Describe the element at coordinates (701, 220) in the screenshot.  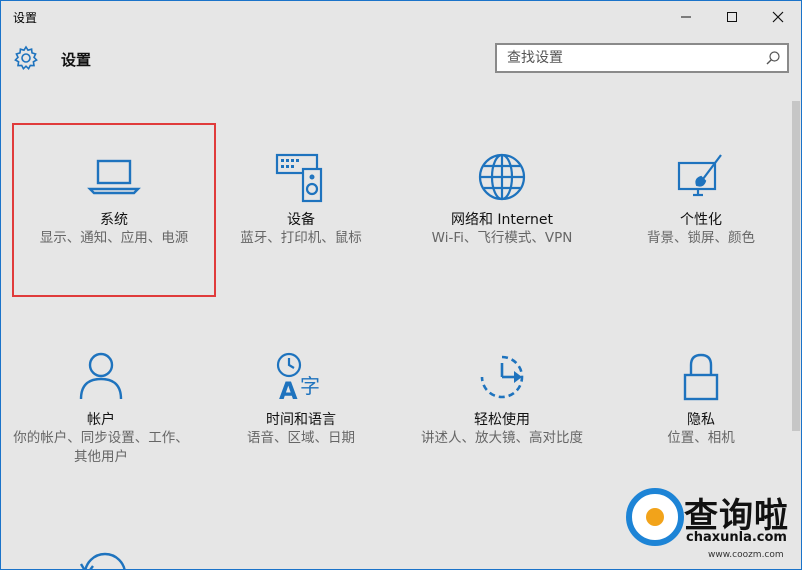
I see `tile-title: 个性化` at that location.